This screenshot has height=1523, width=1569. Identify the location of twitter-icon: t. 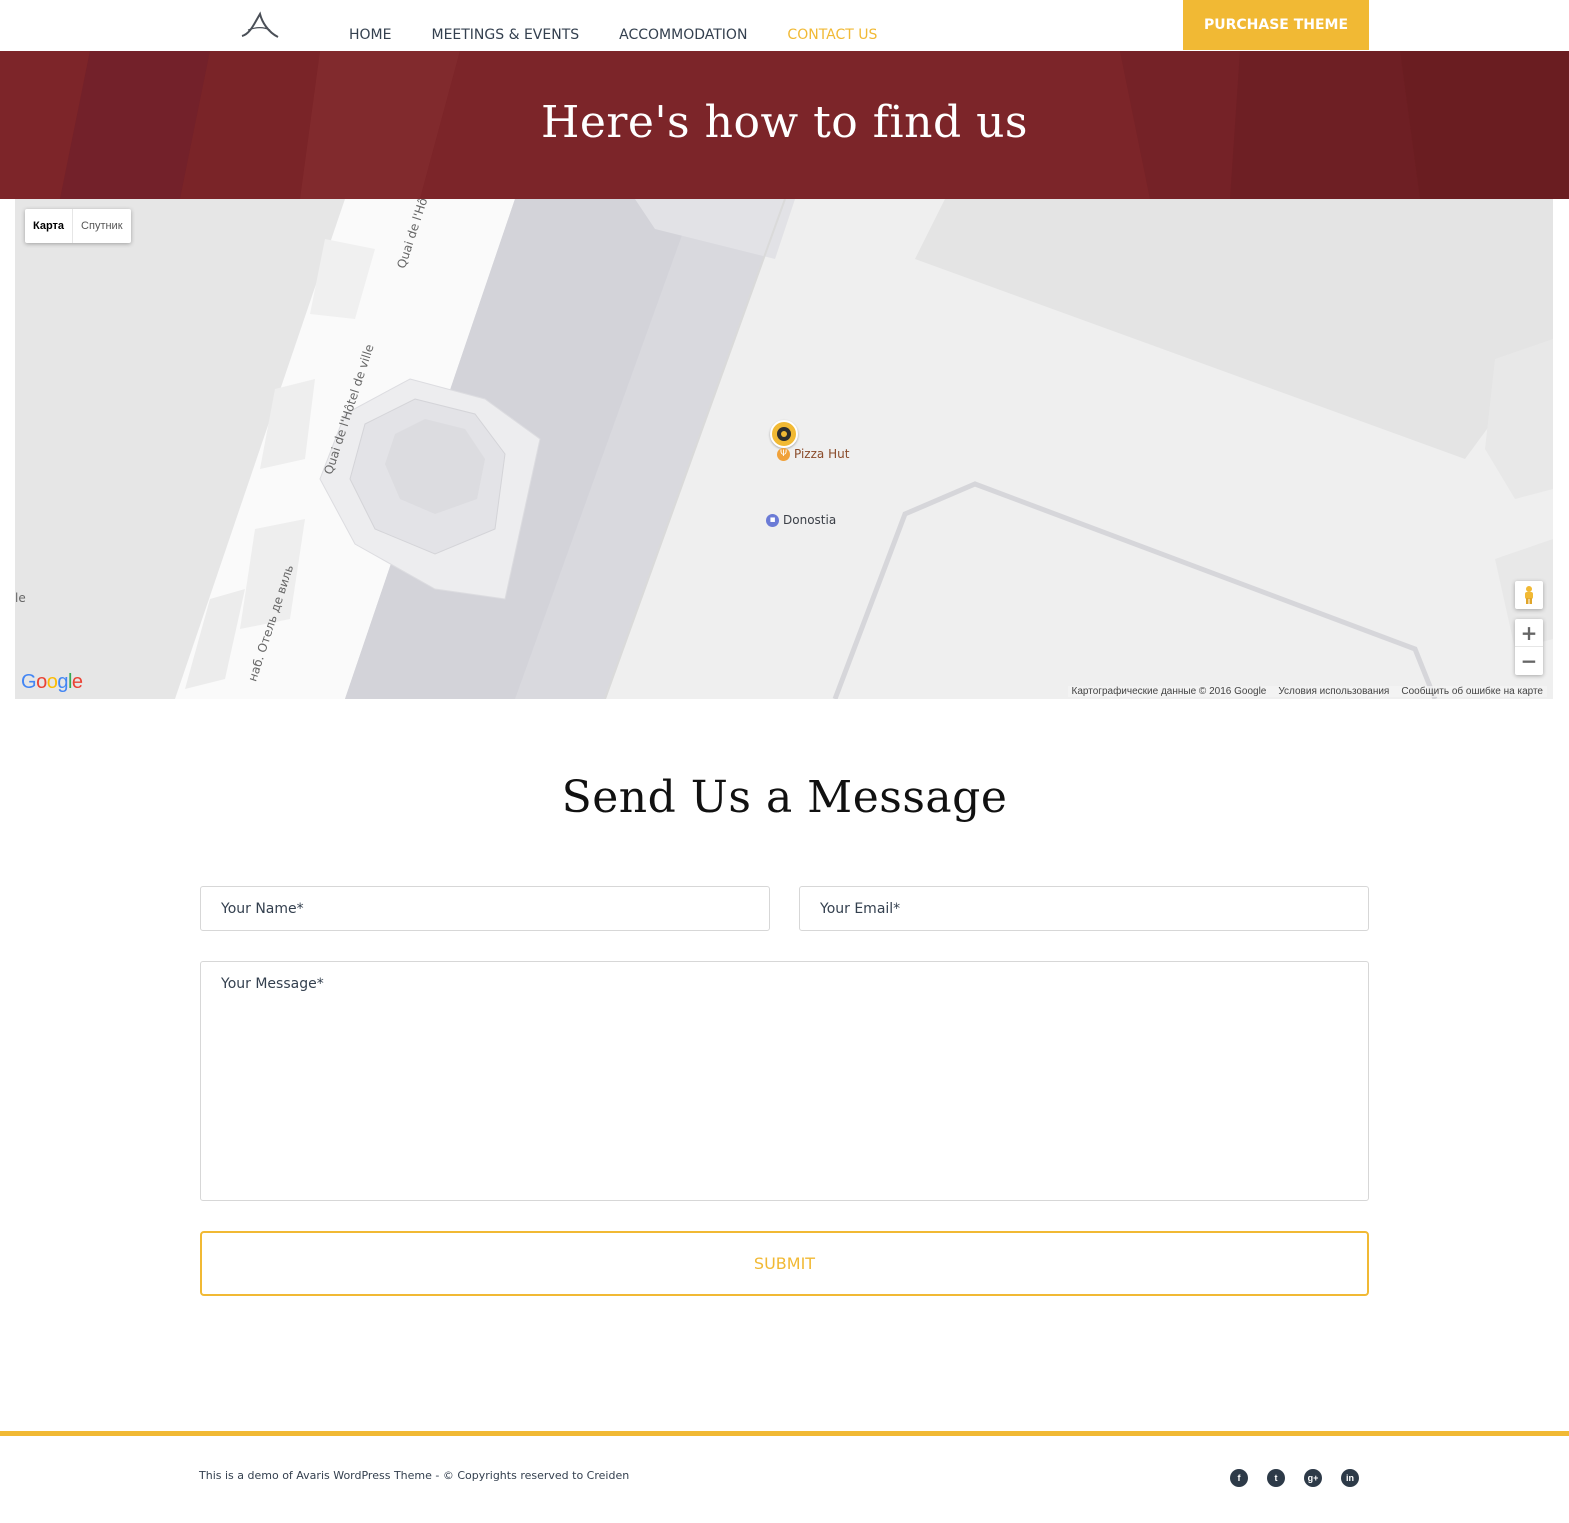
(1276, 1478).